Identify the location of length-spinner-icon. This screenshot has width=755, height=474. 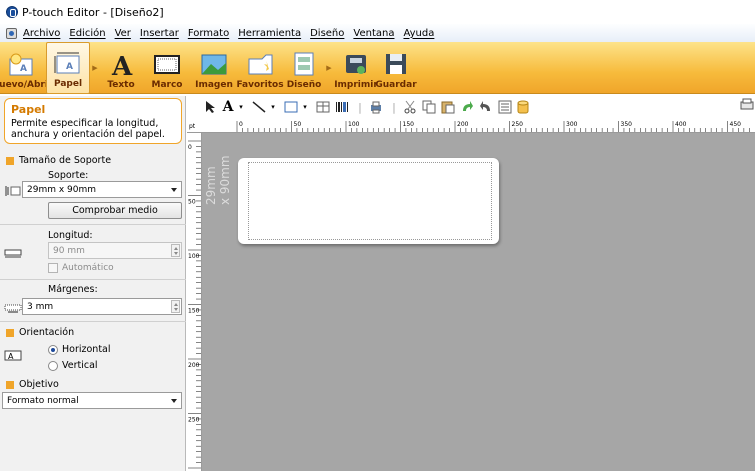
(175, 250).